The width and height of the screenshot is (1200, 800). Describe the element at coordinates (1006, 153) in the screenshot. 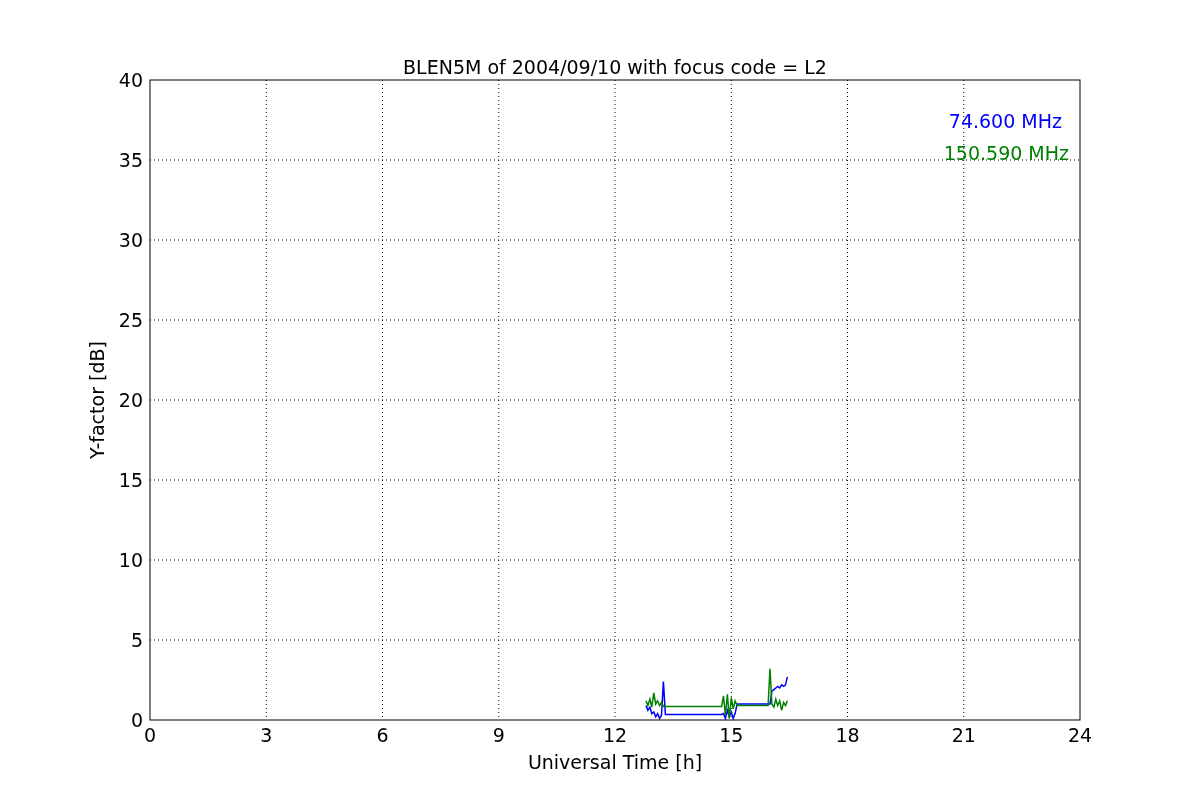

I see `legend-label: 150.590 MHz` at that location.